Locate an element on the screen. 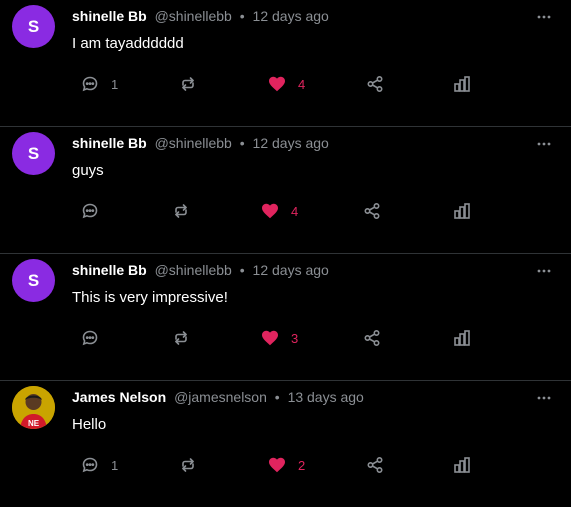 Image resolution: width=571 pixels, height=507 pixels. like-button: 2 is located at coordinates (286, 465).